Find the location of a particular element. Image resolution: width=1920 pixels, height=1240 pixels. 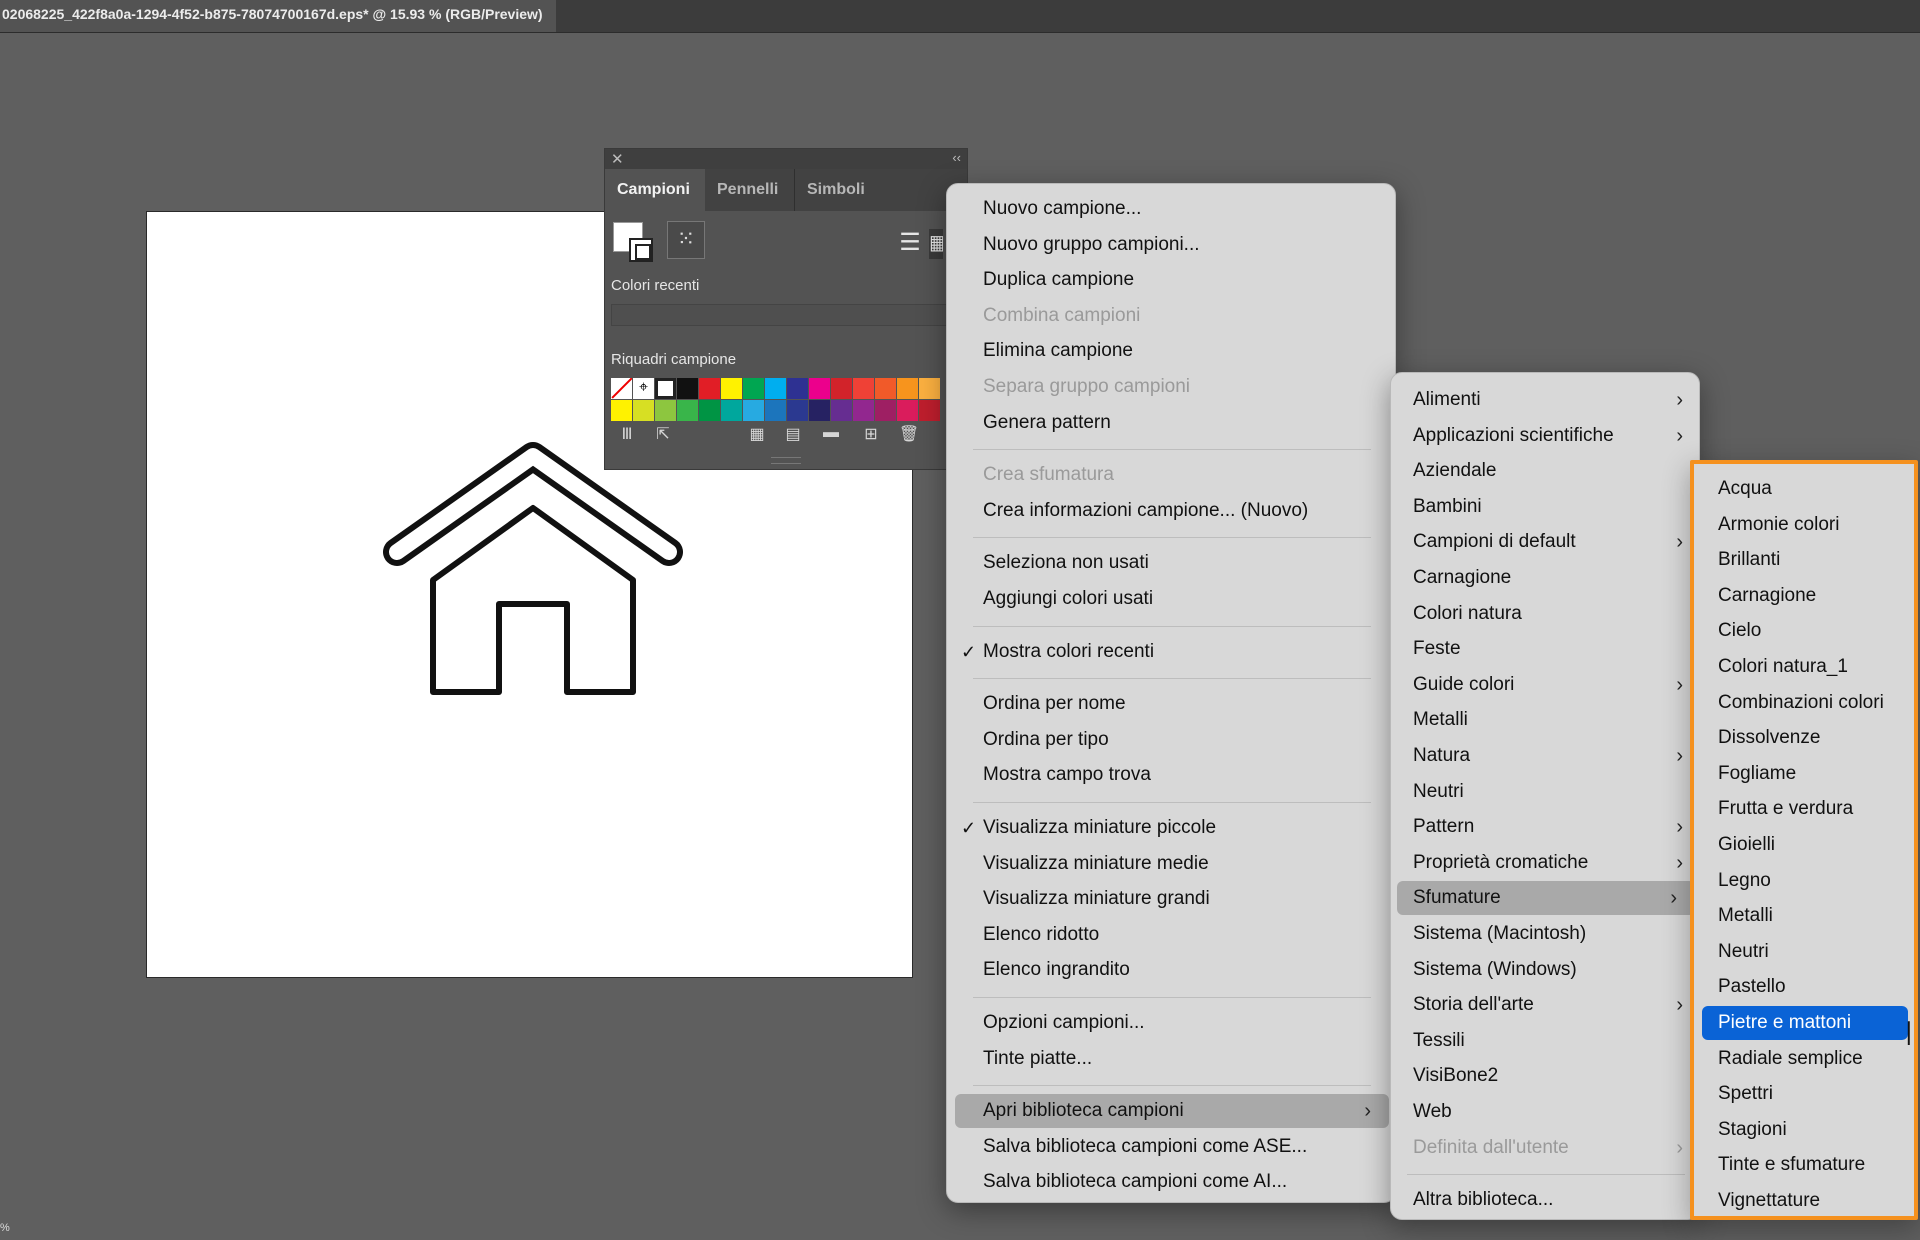

menu2-item: Web is located at coordinates (1546, 1112).